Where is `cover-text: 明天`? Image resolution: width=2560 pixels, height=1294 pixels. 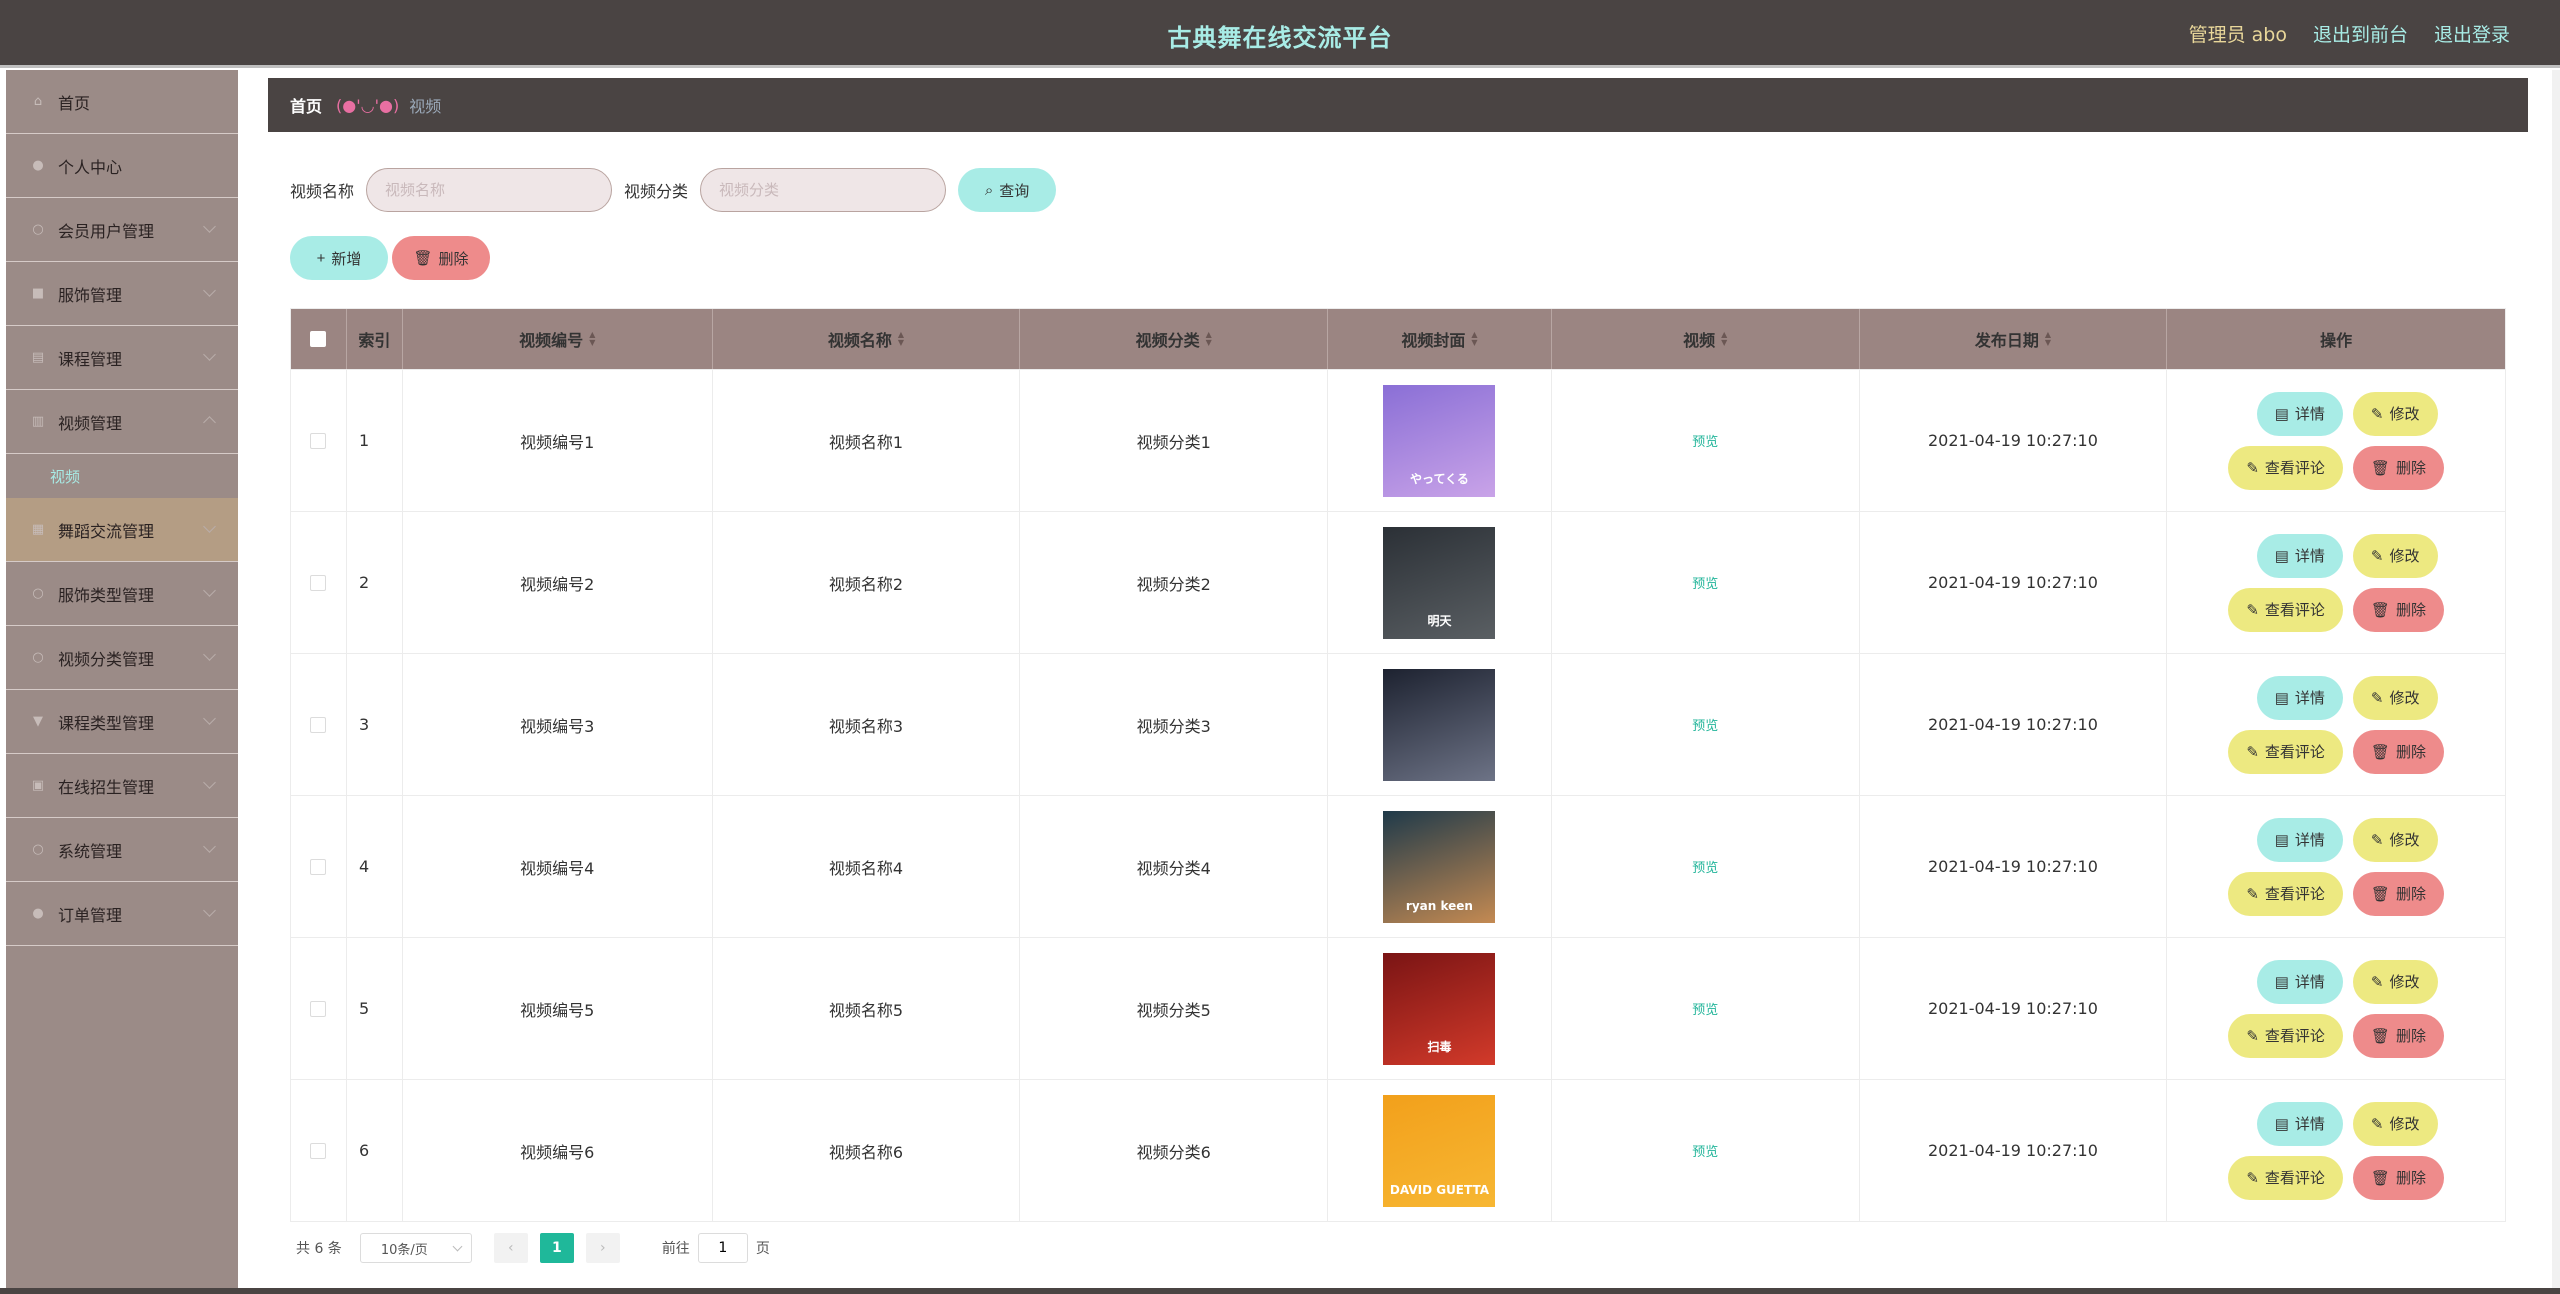 cover-text: 明天 is located at coordinates (1439, 620).